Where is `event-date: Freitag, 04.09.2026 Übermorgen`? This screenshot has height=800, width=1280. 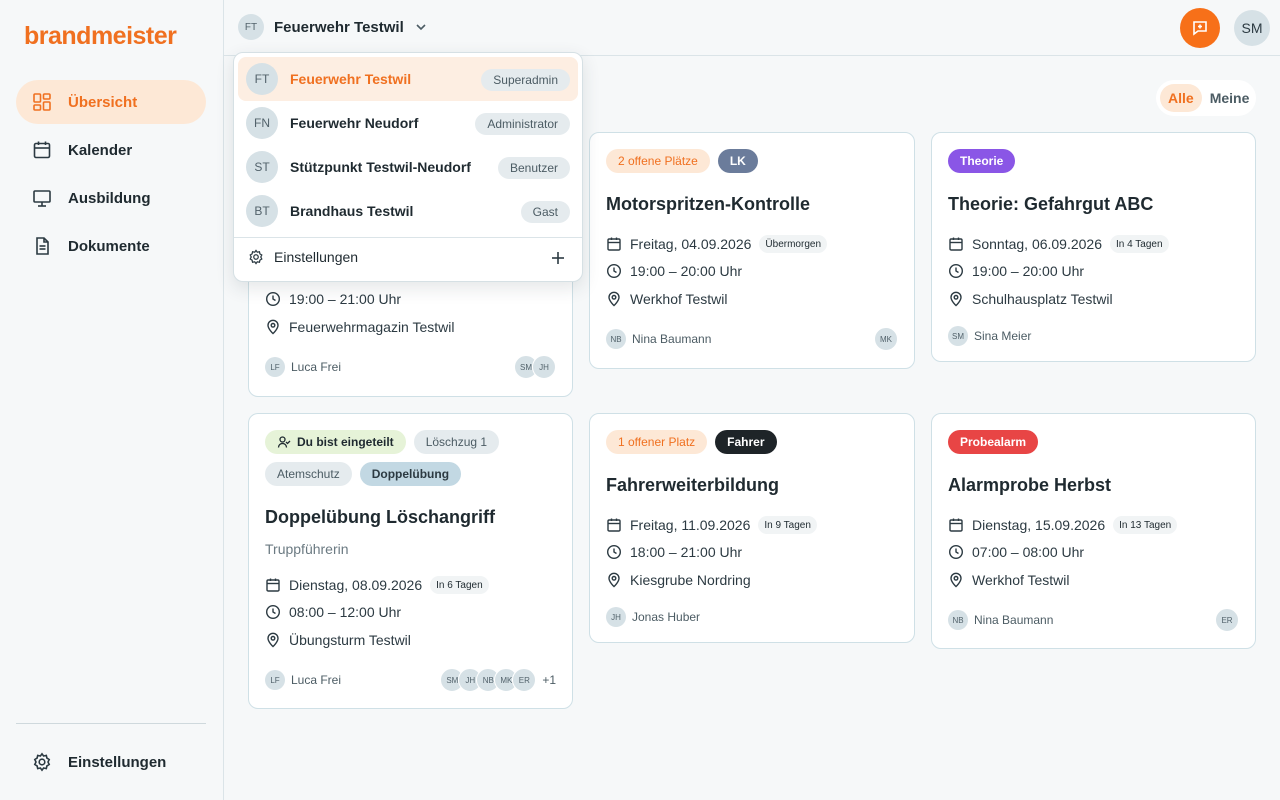 event-date: Freitag, 04.09.2026 Übermorgen is located at coordinates (717, 244).